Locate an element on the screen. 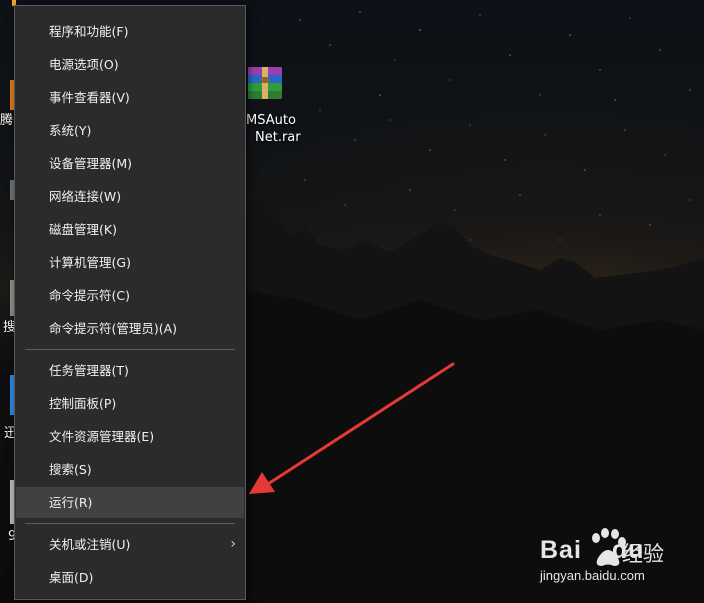  red-arrow-annotation is located at coordinates (352, 428).